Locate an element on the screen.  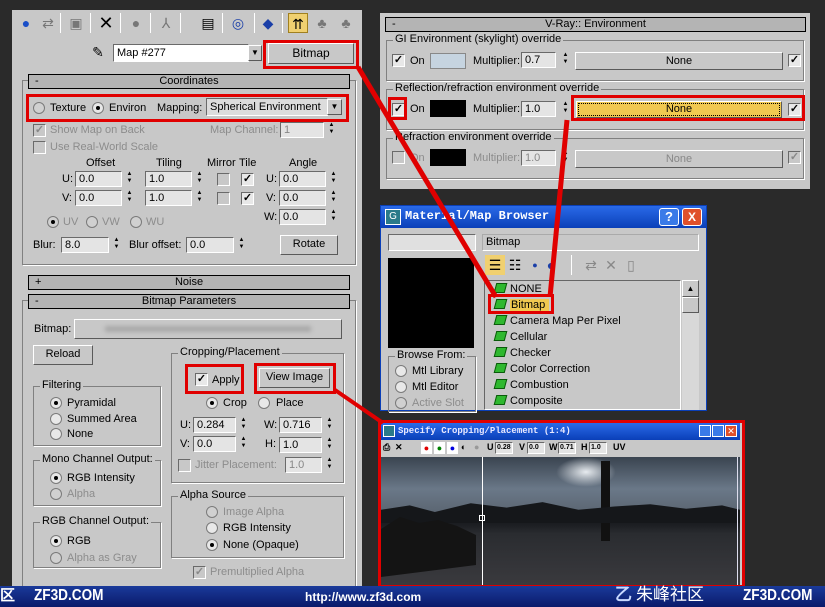
banner-site-right: ZF3D.COM is located at coordinates (778, 595).